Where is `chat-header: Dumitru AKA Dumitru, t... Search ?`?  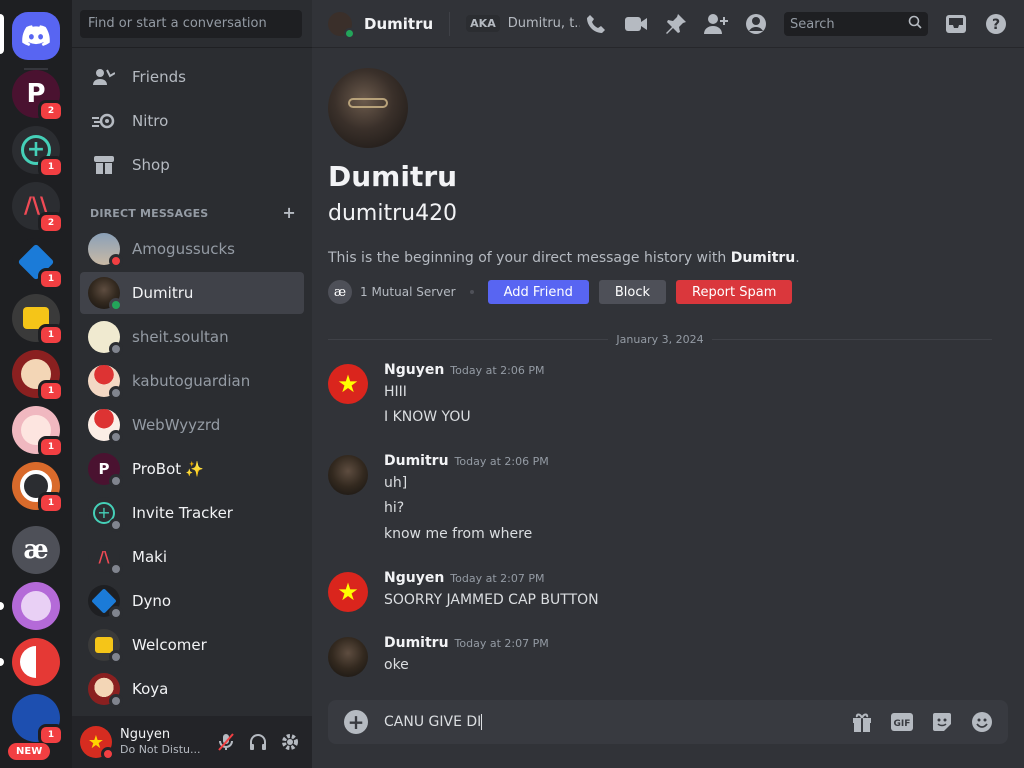 chat-header: Dumitru AKA Dumitru, t... Search ? is located at coordinates (668, 24).